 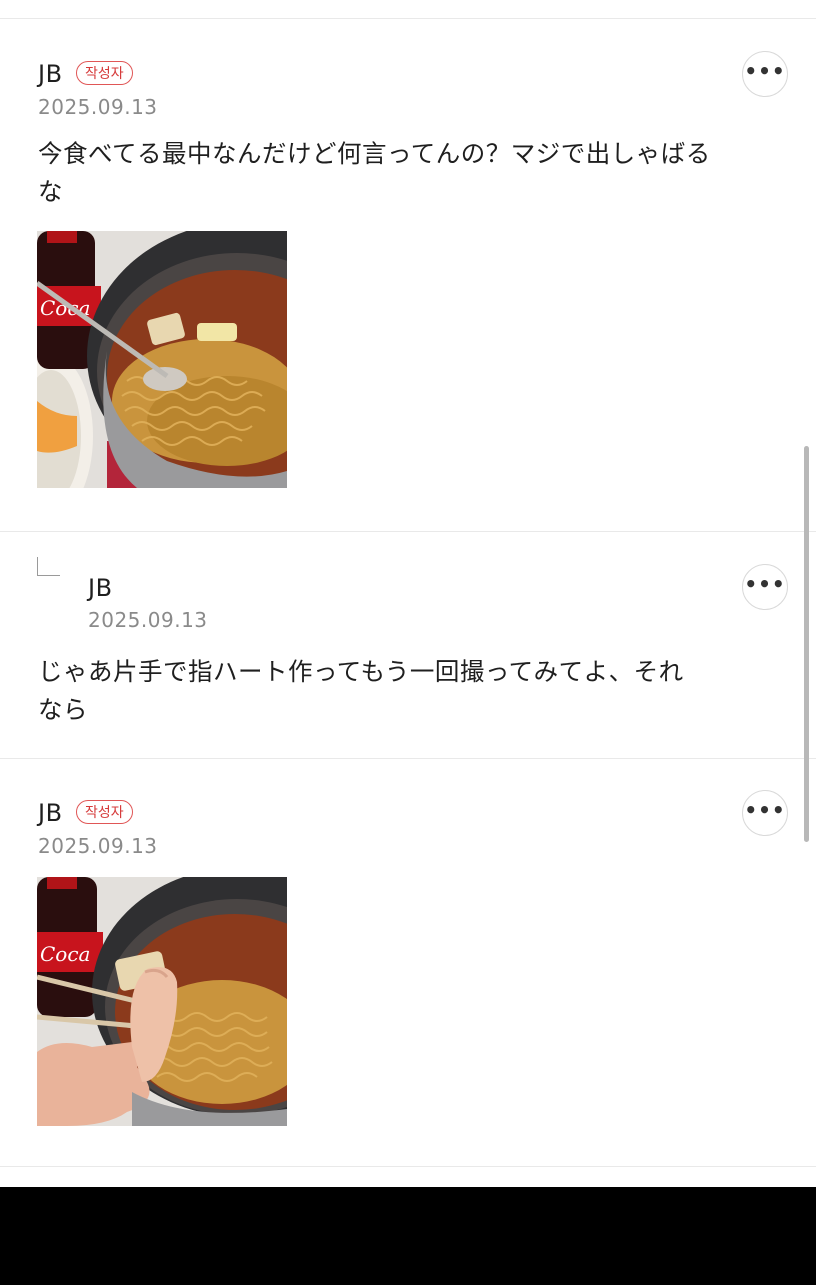 I want to click on scrollbar, so click(x=806, y=644).